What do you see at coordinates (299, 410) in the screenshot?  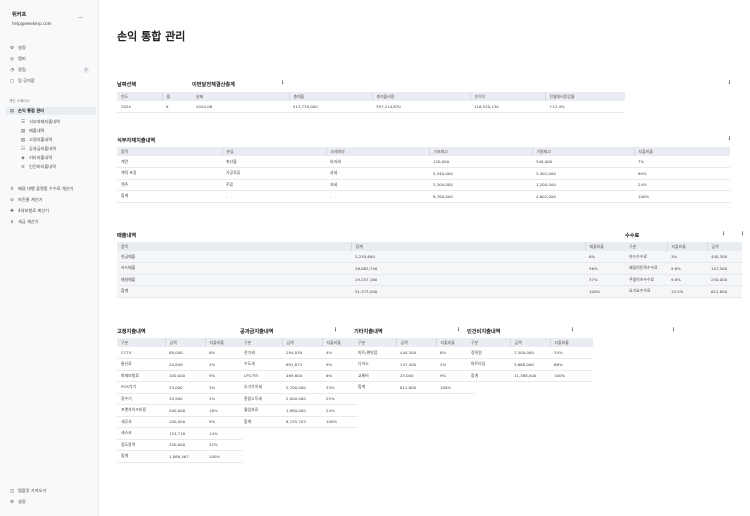 I see `table-row: 월임차료 1,980,000 24%` at bounding box center [299, 410].